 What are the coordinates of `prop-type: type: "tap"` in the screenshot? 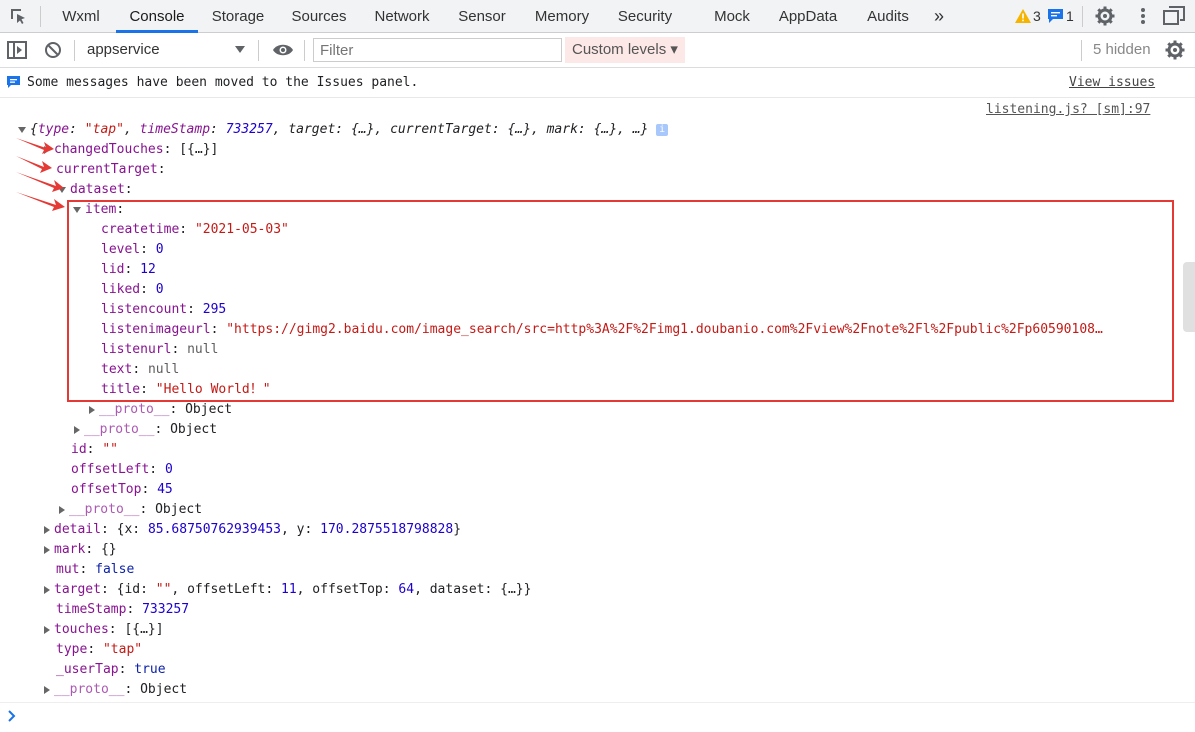 It's located at (99, 649).